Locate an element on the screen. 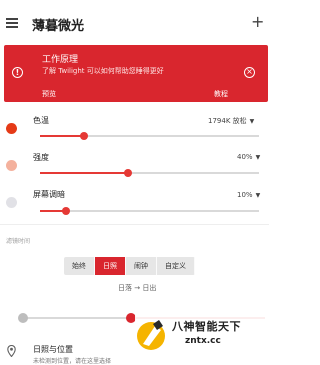 This screenshot has height=365, width=320. color-temp-value: 1794K 放松 is located at coordinates (227, 121).